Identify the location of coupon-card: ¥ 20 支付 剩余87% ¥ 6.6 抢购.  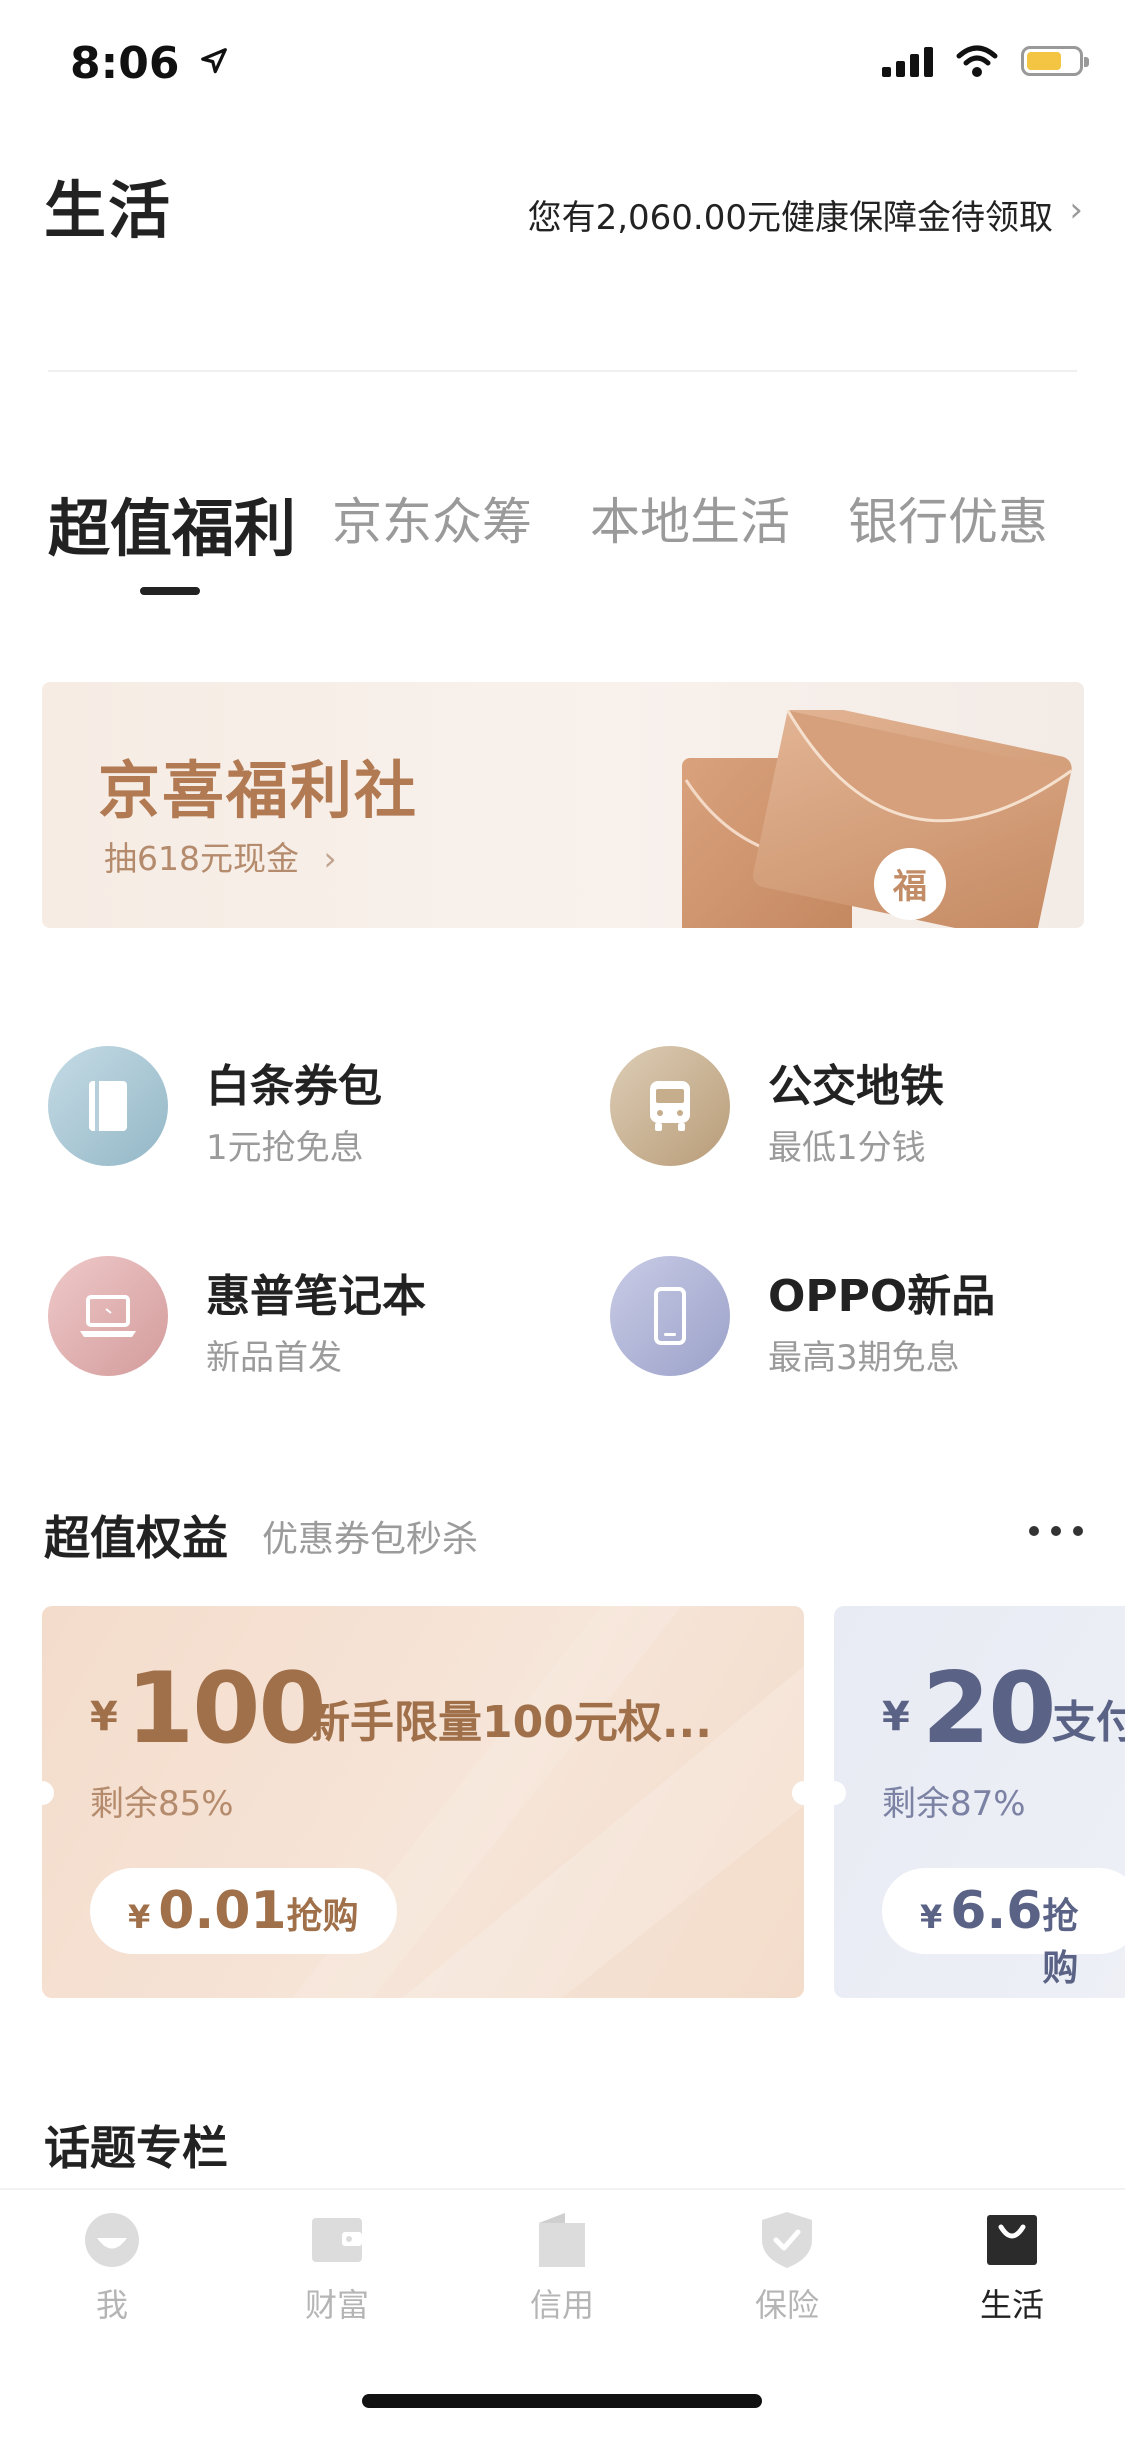
(979, 1802).